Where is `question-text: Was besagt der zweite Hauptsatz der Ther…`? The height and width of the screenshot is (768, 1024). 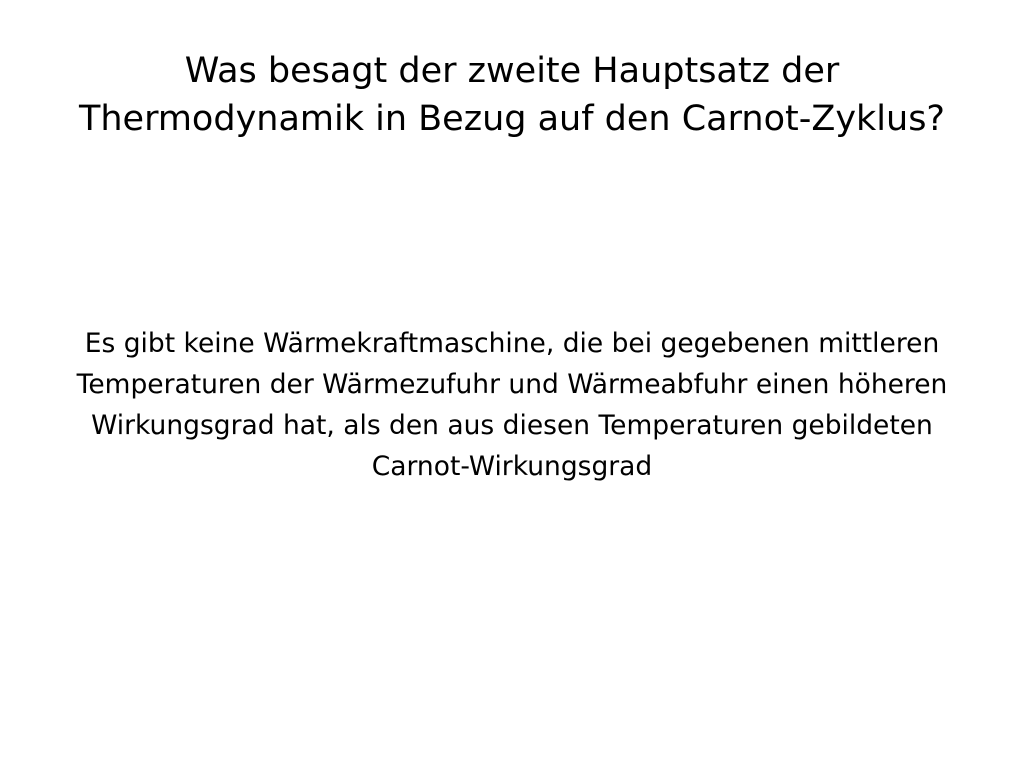 question-text: Was besagt der zweite Hauptsatz der Ther… is located at coordinates (512, 95).